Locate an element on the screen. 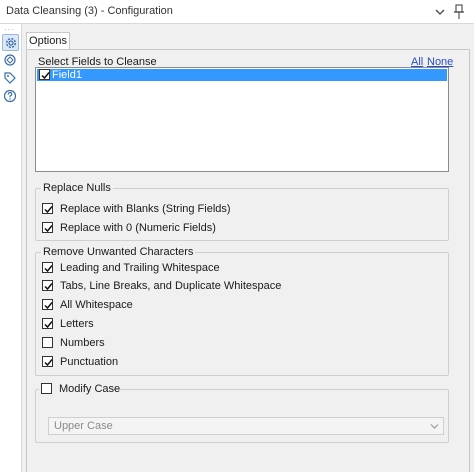 This screenshot has width=474, height=472. help-icon is located at coordinates (10, 96).